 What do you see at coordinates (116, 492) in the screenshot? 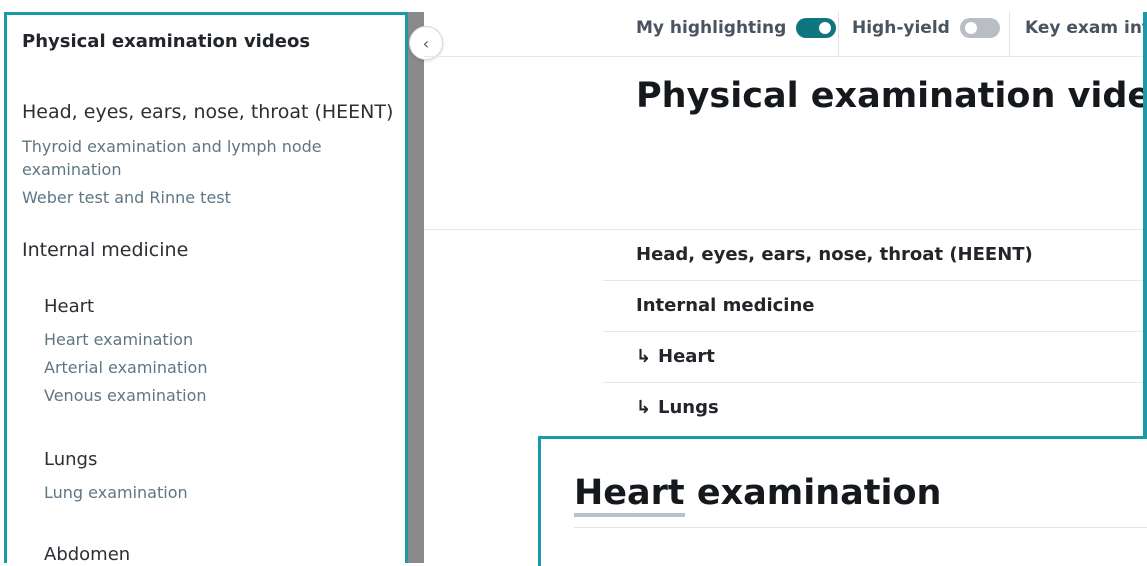
I see `sidebar-link-lung-exam: Lung examination` at bounding box center [116, 492].